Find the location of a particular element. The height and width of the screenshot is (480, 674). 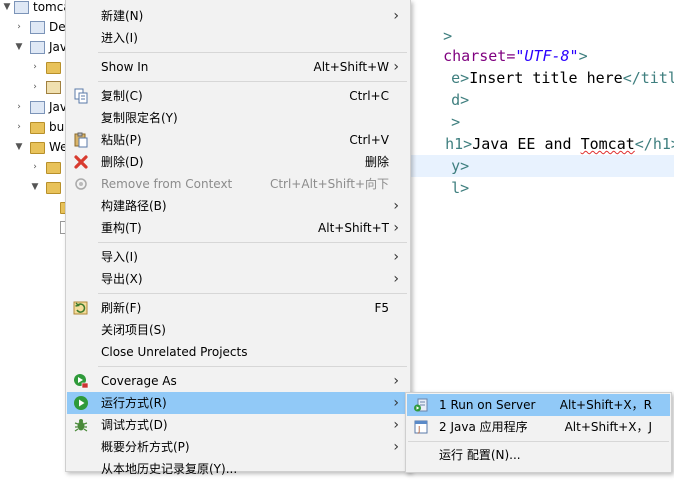

run-icon is located at coordinates (81, 403).